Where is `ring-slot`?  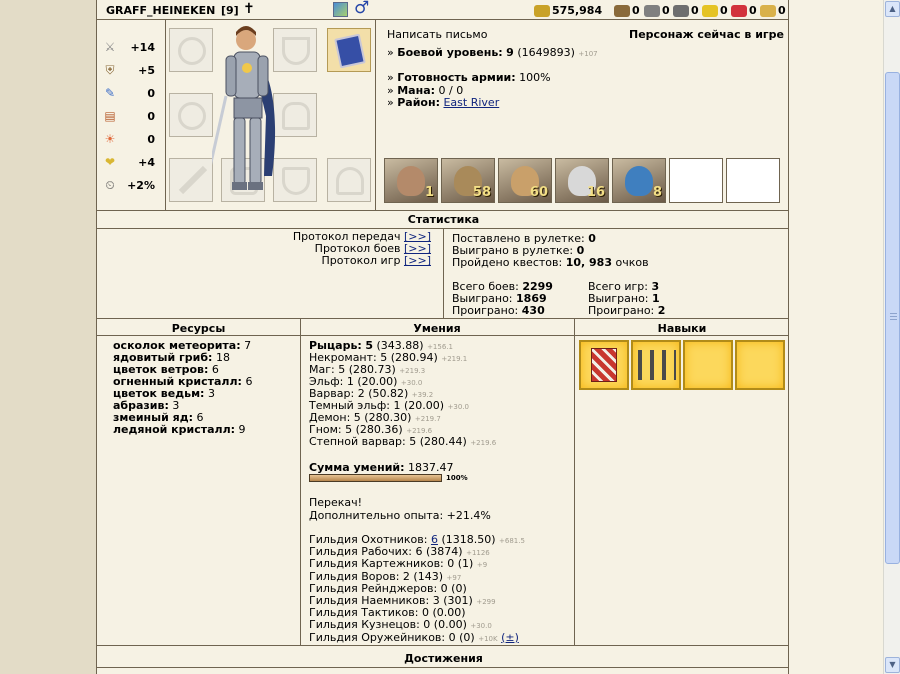
ring-slot is located at coordinates (191, 50).